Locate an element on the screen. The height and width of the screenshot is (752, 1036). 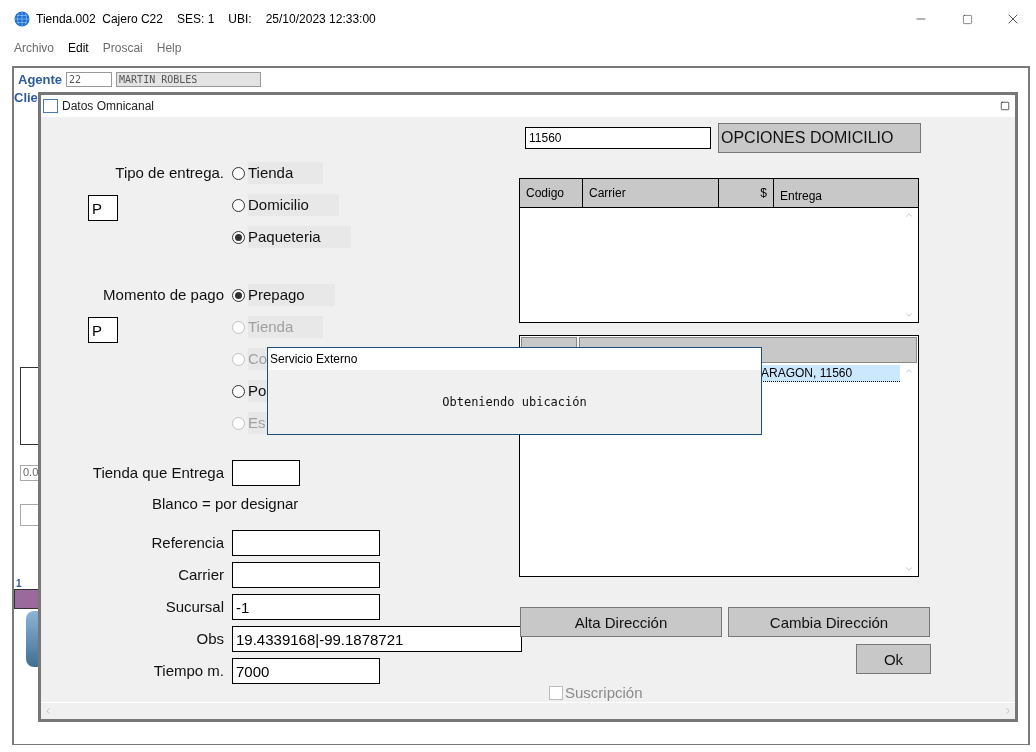
field-label: Carrier is located at coordinates (200, 575).